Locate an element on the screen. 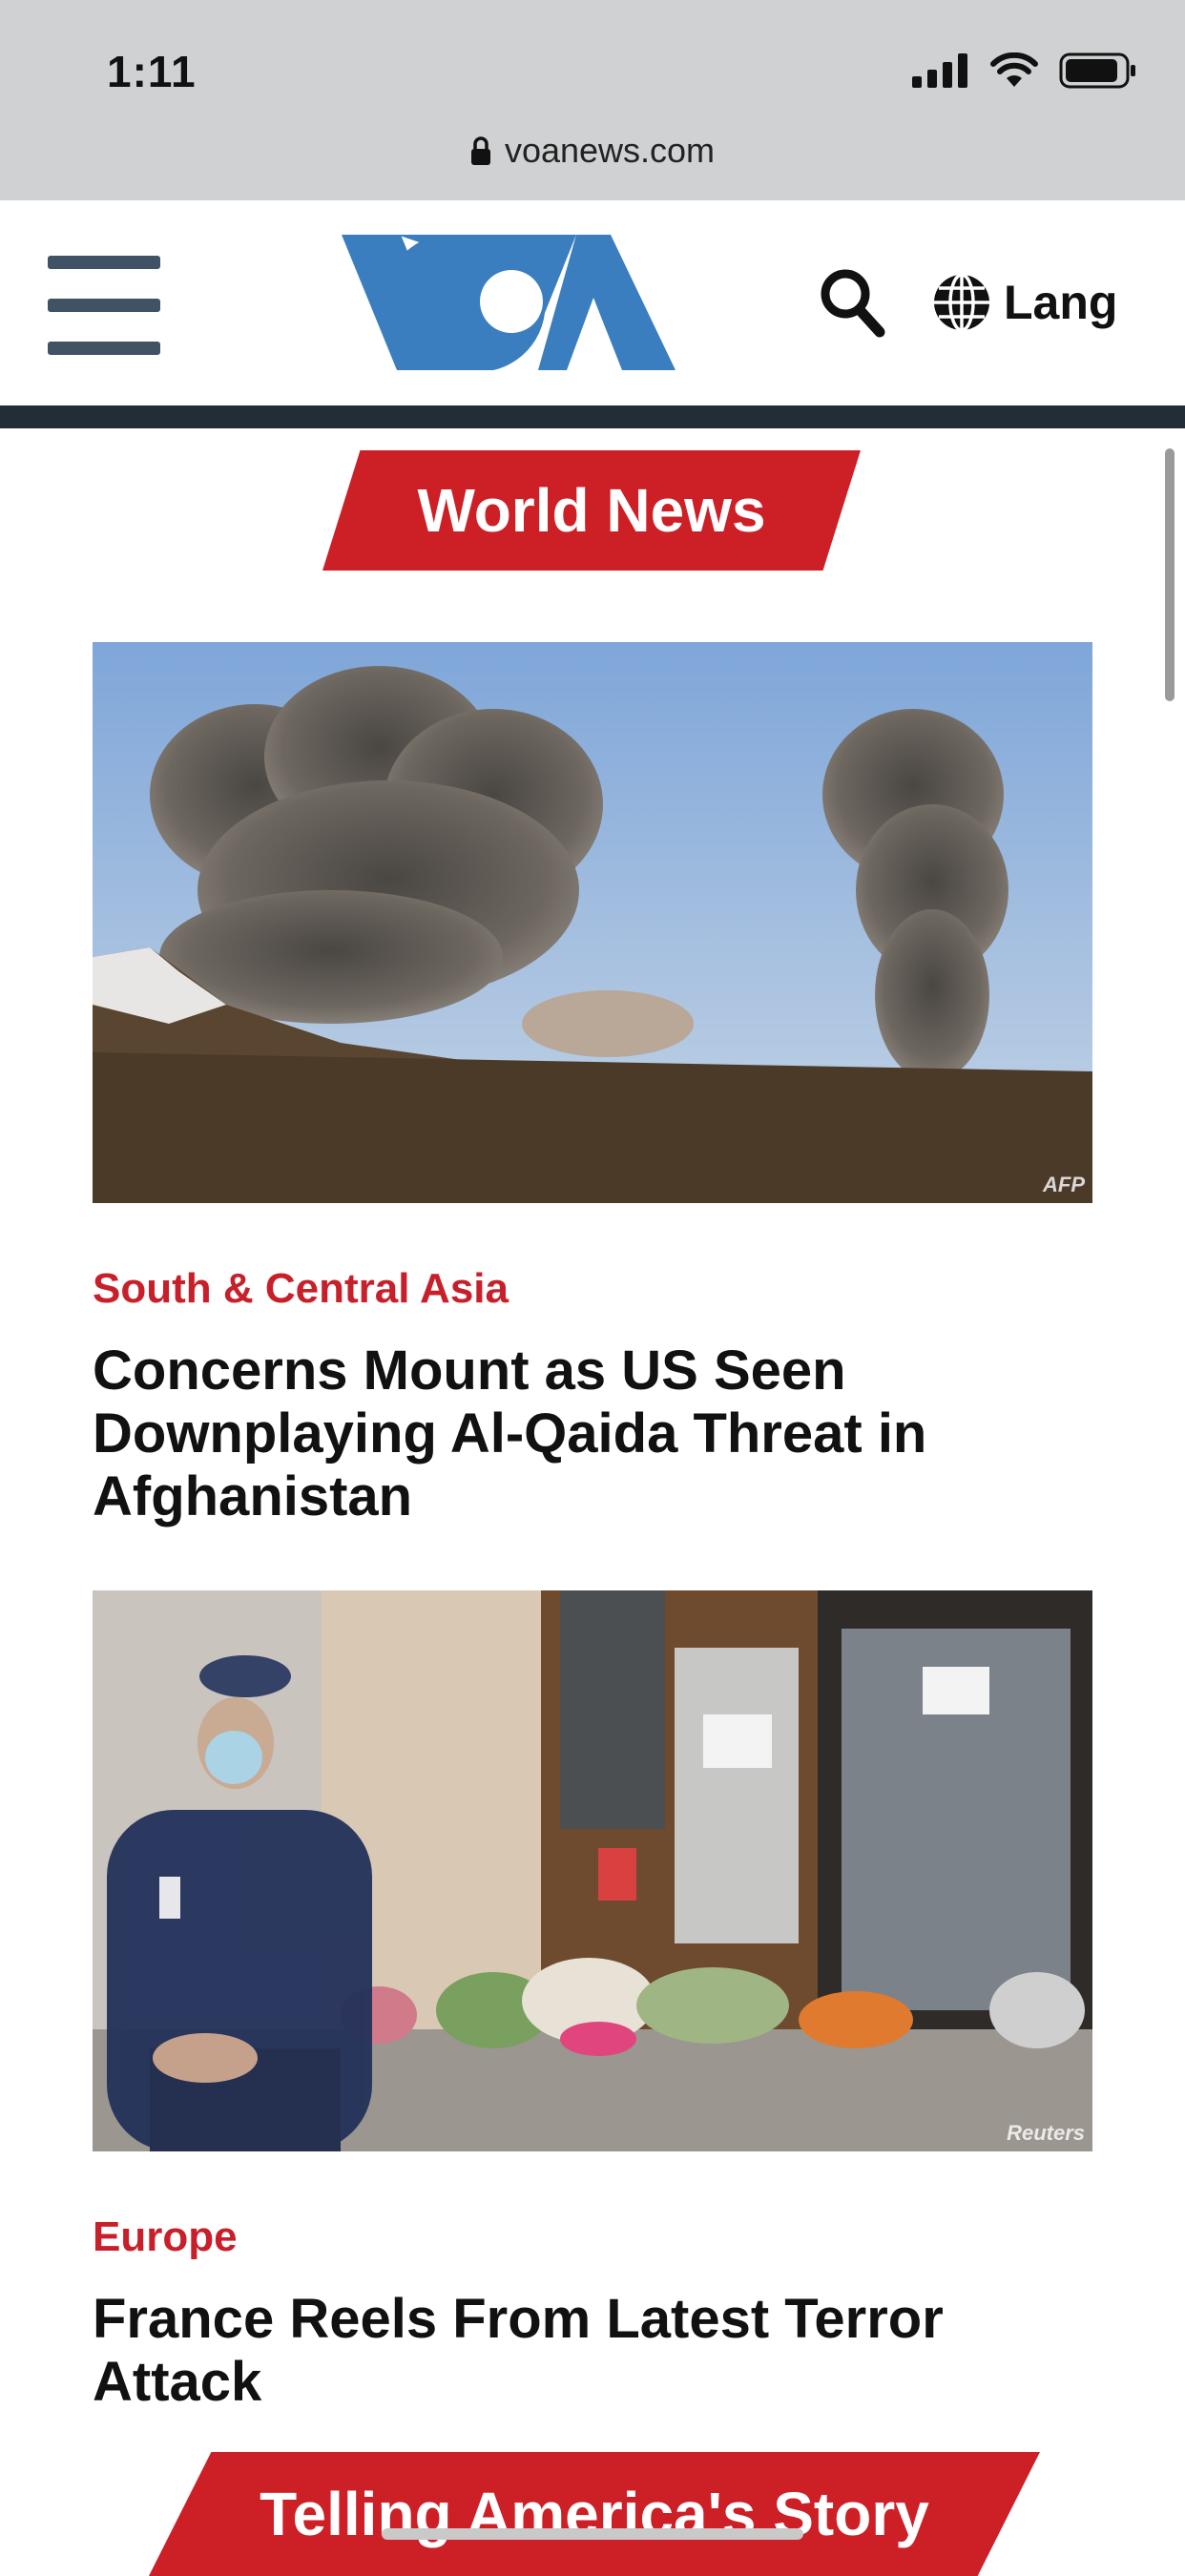  search-icon is located at coordinates (852, 302).